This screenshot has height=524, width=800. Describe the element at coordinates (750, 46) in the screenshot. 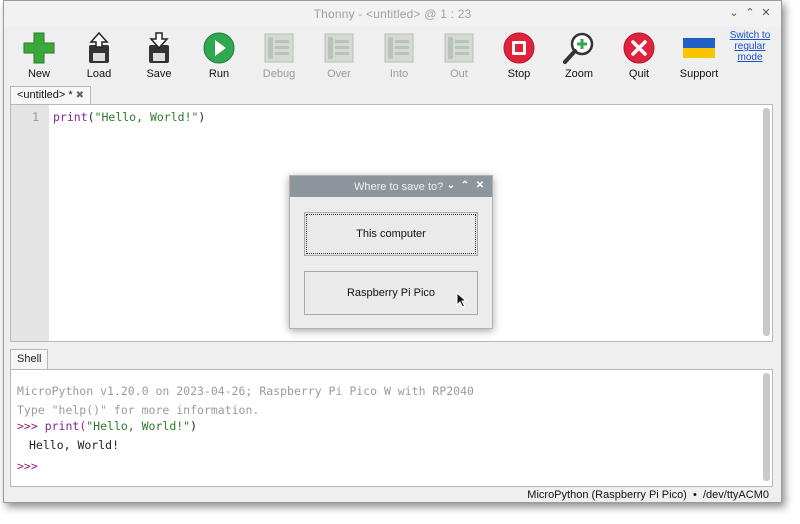

I see `switch-mode-link: Switch to regular mode` at that location.